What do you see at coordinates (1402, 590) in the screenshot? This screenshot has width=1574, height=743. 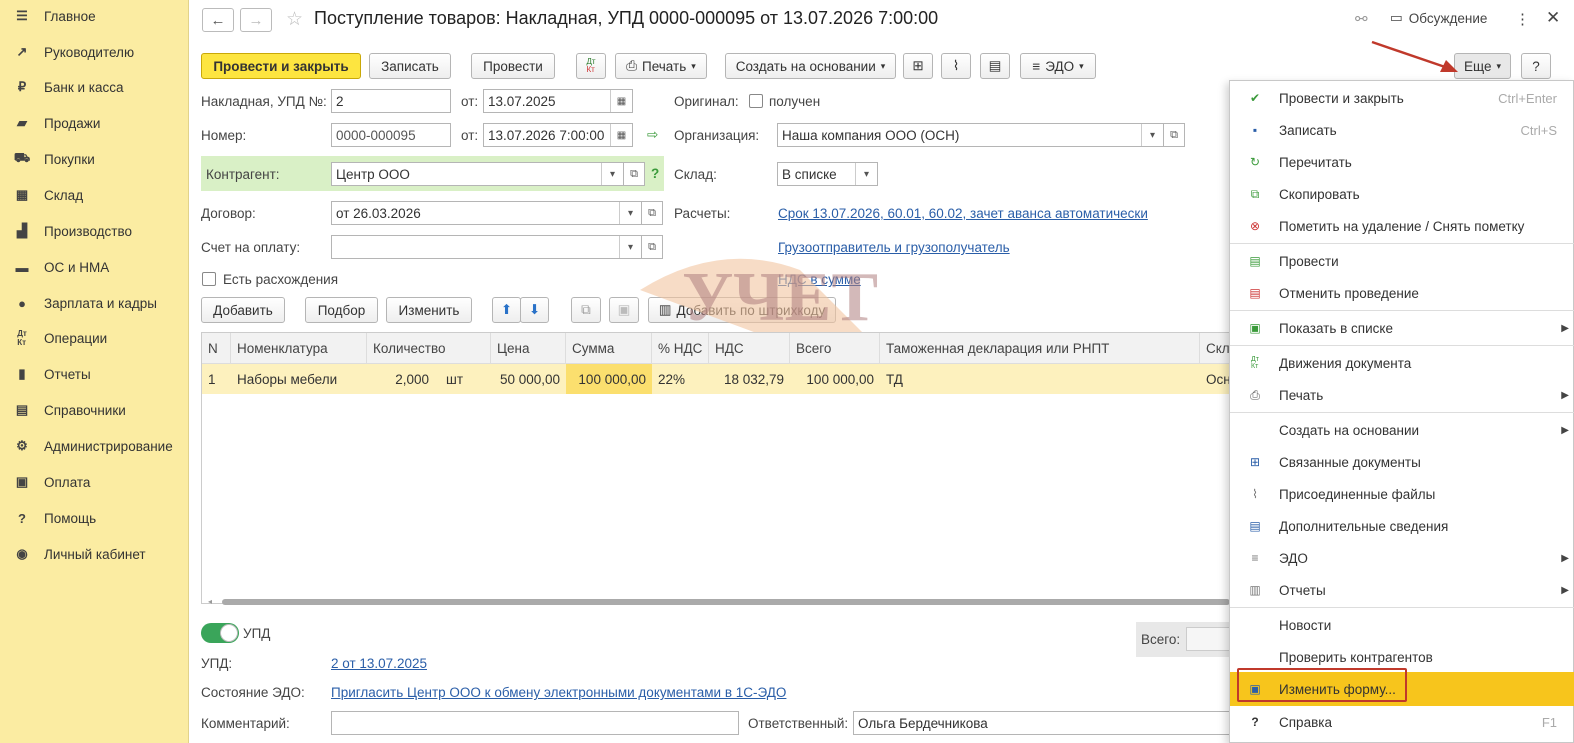 I see `menu-item-reports: ▥ Отчеты ▶` at bounding box center [1402, 590].